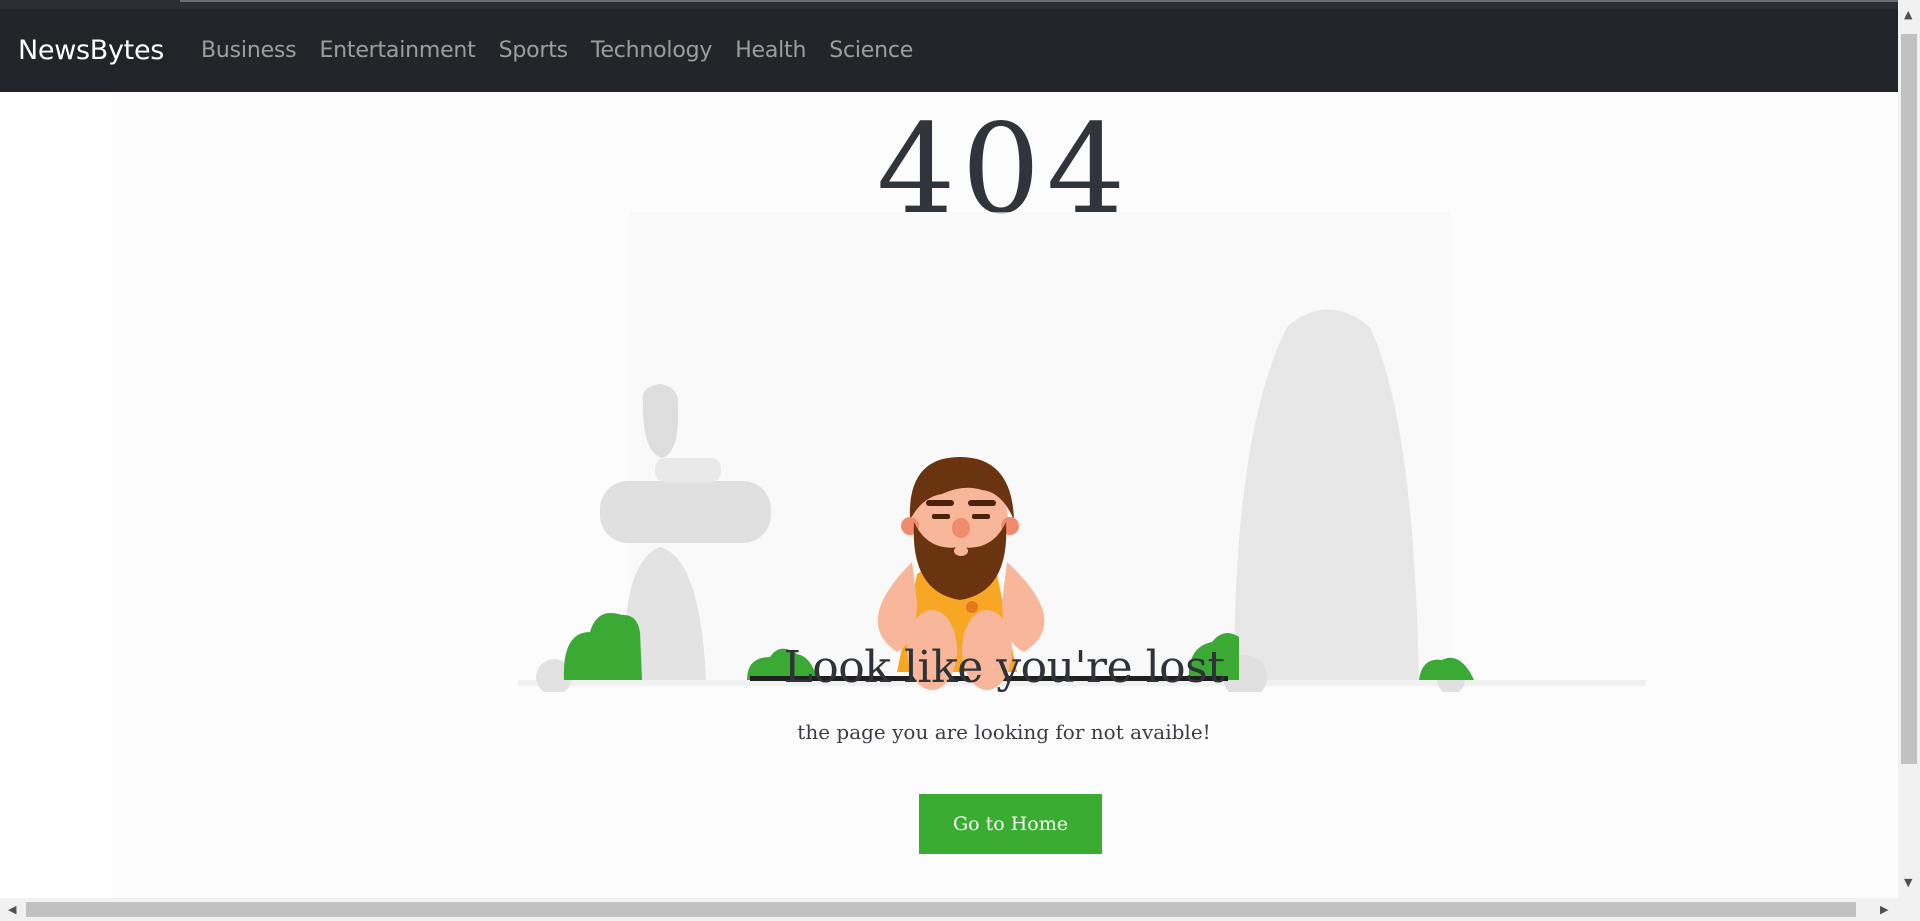 The height and width of the screenshot is (921, 1920). I want to click on lost-headline: Look like you're lost, so click(1004, 667).